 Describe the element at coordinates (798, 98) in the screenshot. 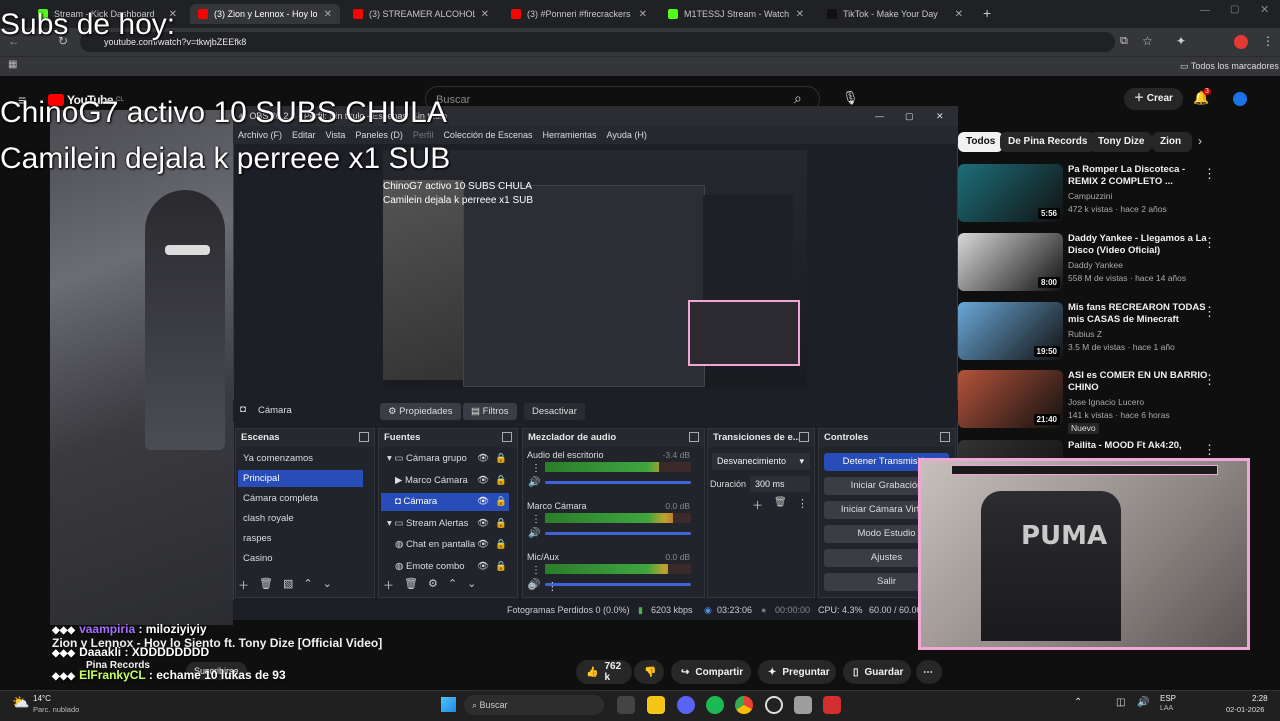

I see `search-icon: ⌕` at that location.